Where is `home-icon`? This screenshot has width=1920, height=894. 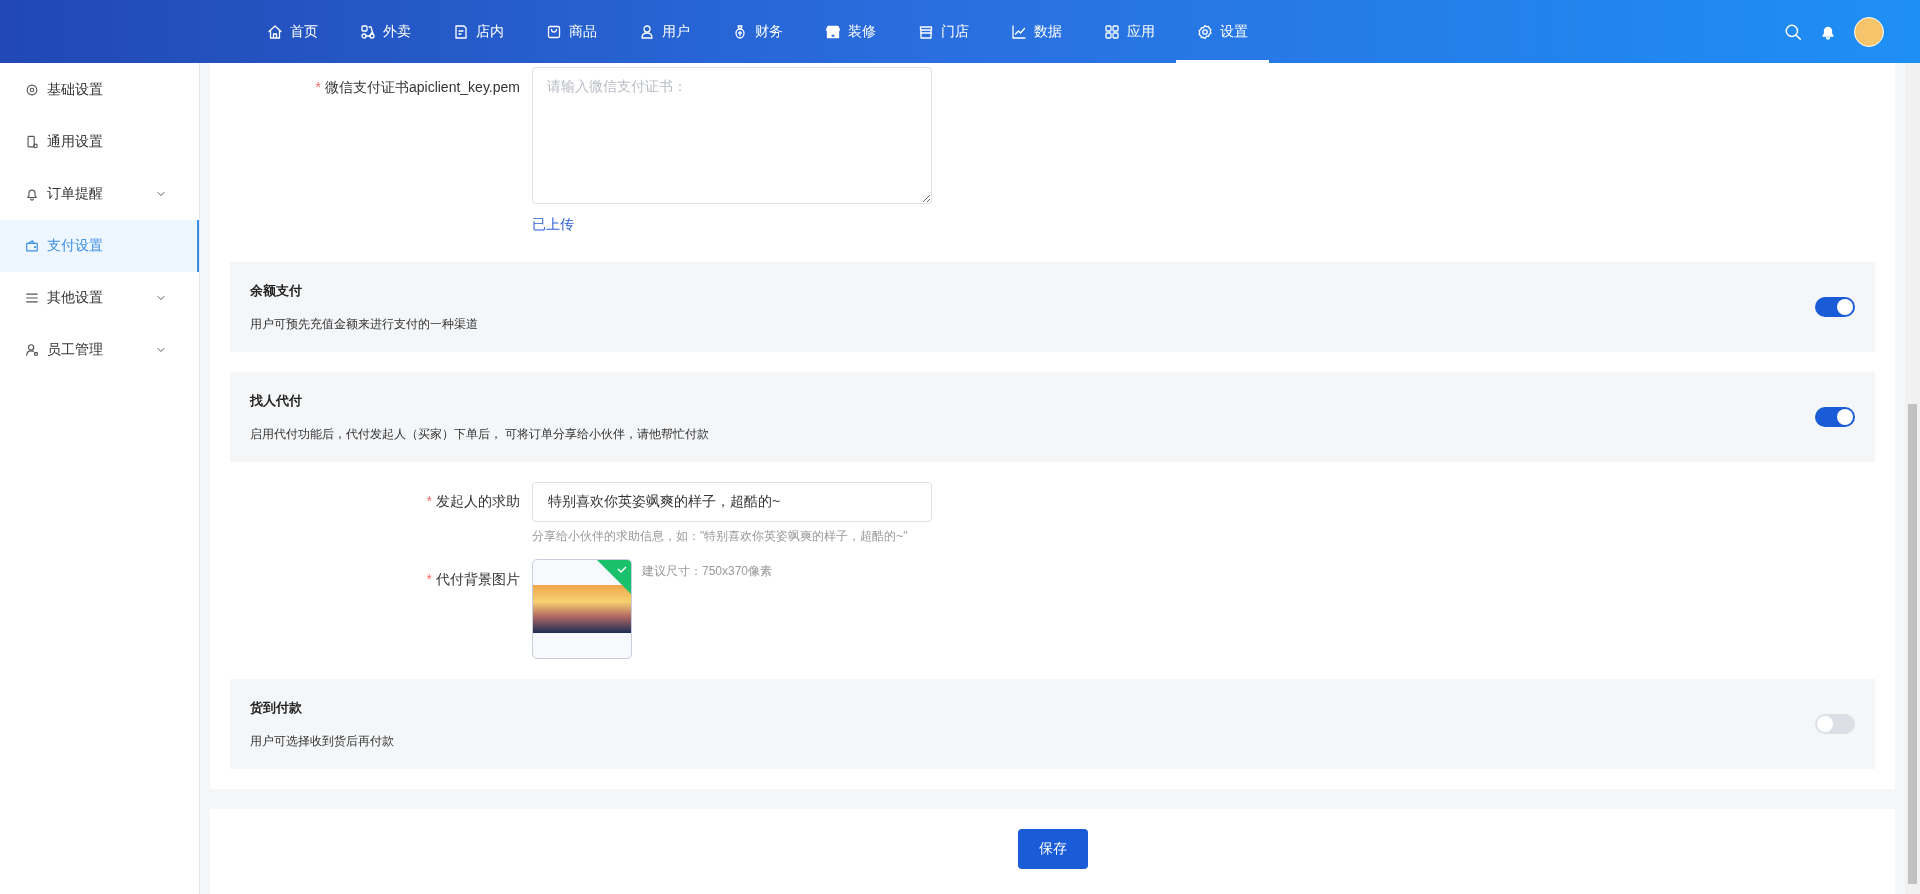
home-icon is located at coordinates (275, 31).